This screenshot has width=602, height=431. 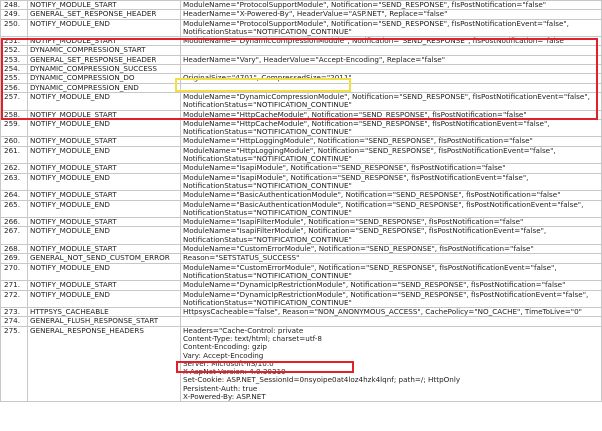 What do you see at coordinates (14, 258) in the screenshot?
I see `row-number: 269.` at bounding box center [14, 258].